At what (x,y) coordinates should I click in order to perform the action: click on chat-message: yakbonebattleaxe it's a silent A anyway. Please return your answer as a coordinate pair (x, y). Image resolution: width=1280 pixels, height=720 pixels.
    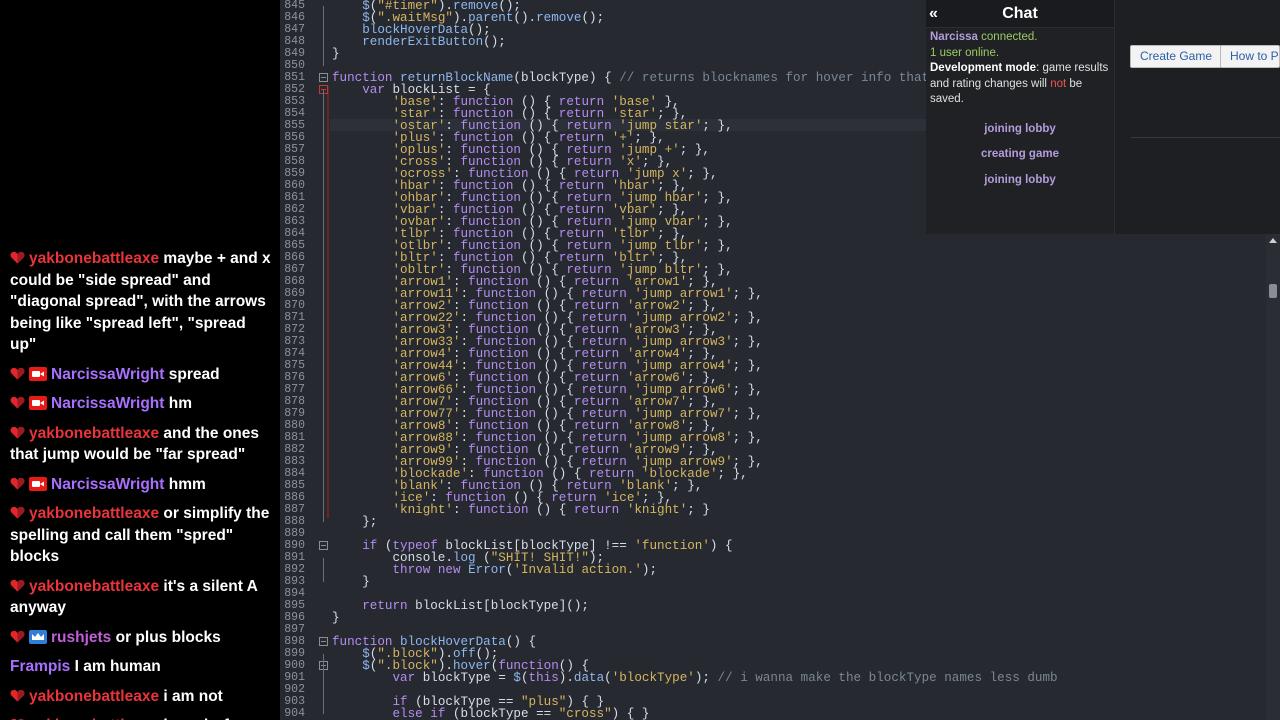
    Looking at the image, I should click on (140, 597).